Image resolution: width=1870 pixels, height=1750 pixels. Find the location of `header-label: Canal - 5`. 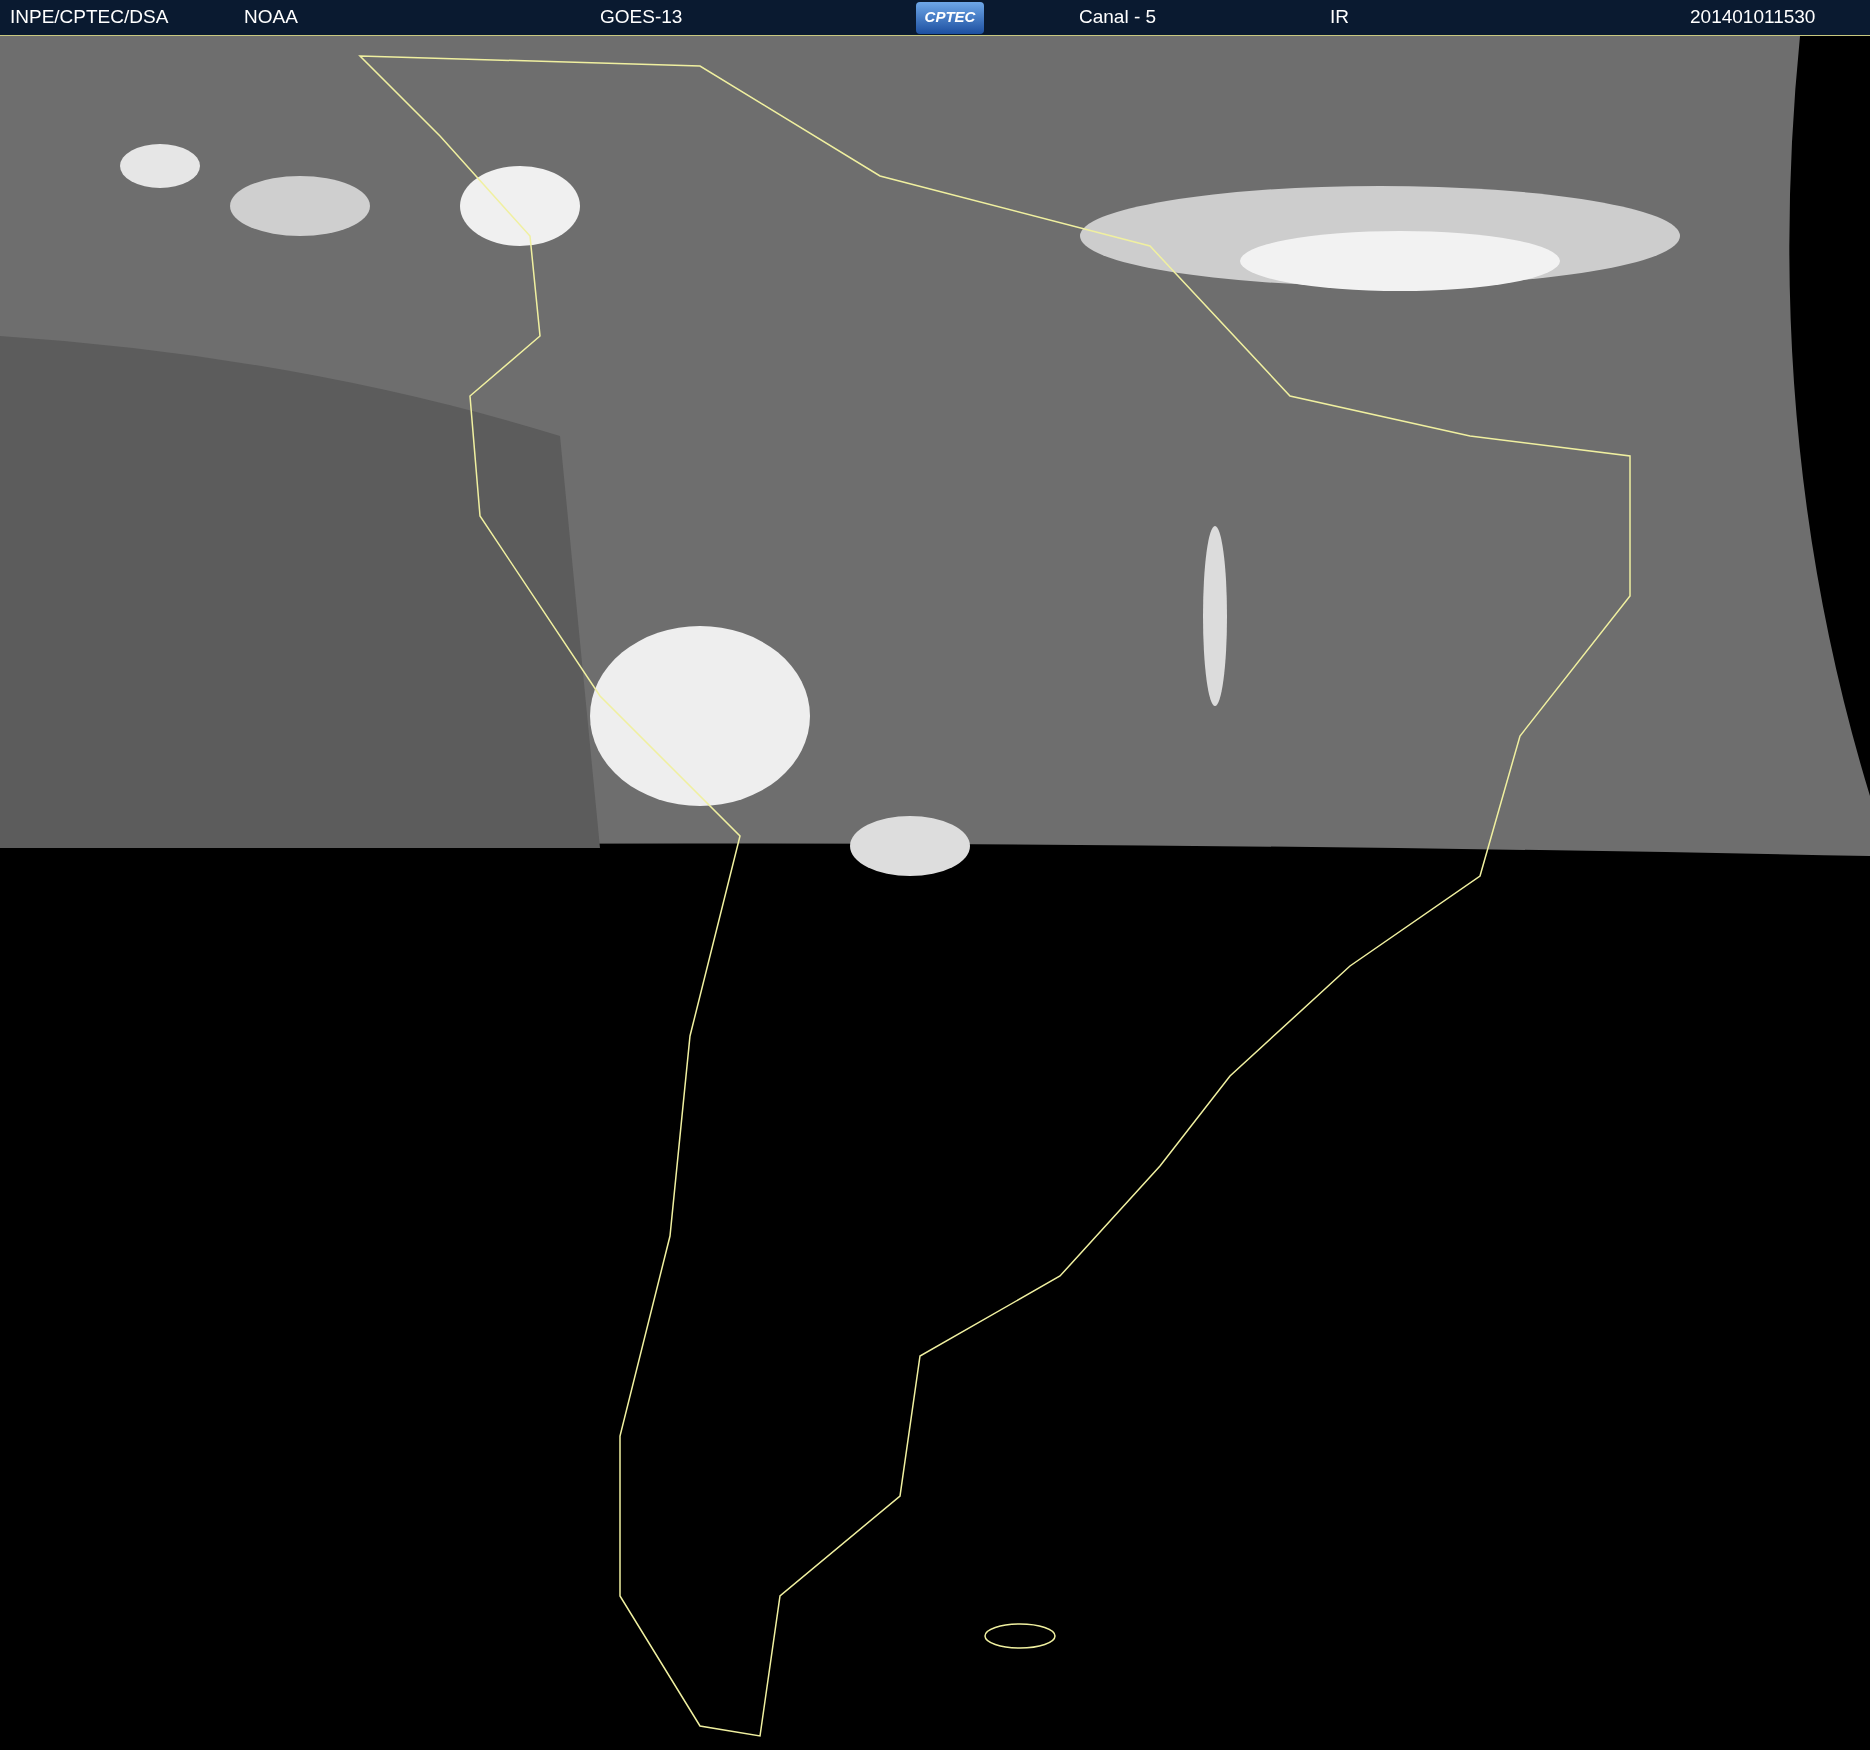

header-label: Canal - 5 is located at coordinates (1118, 17).